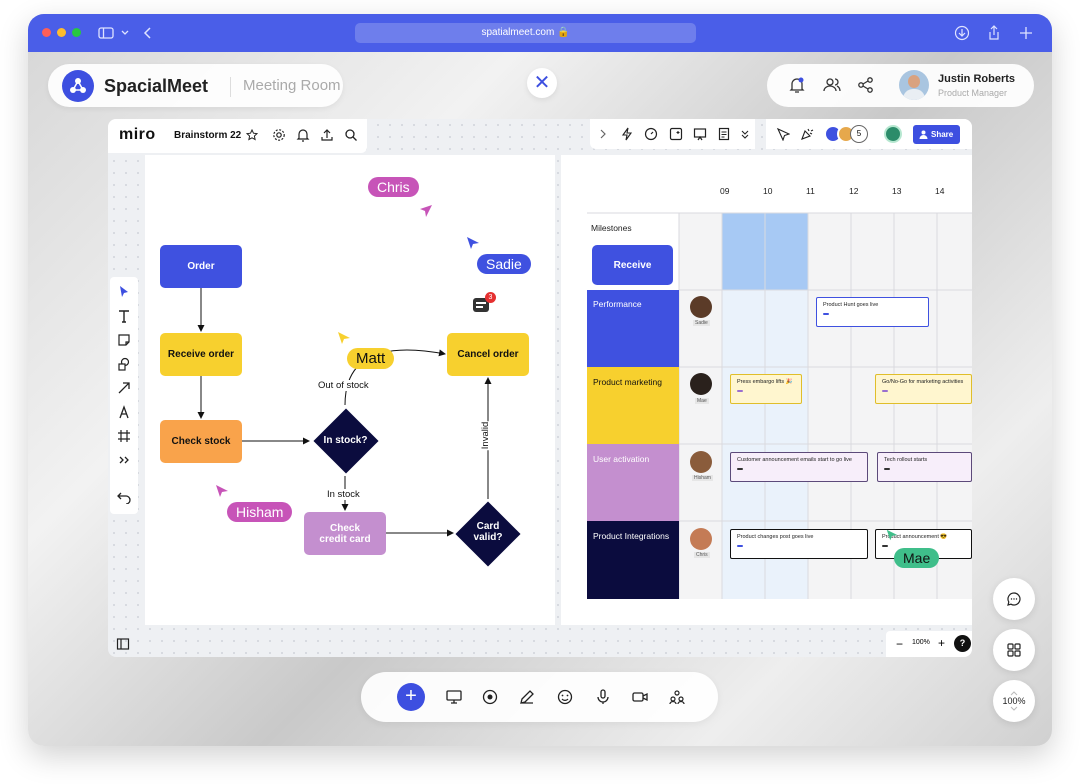  What do you see at coordinates (994, 33) in the screenshot?
I see `share-icon` at bounding box center [994, 33].